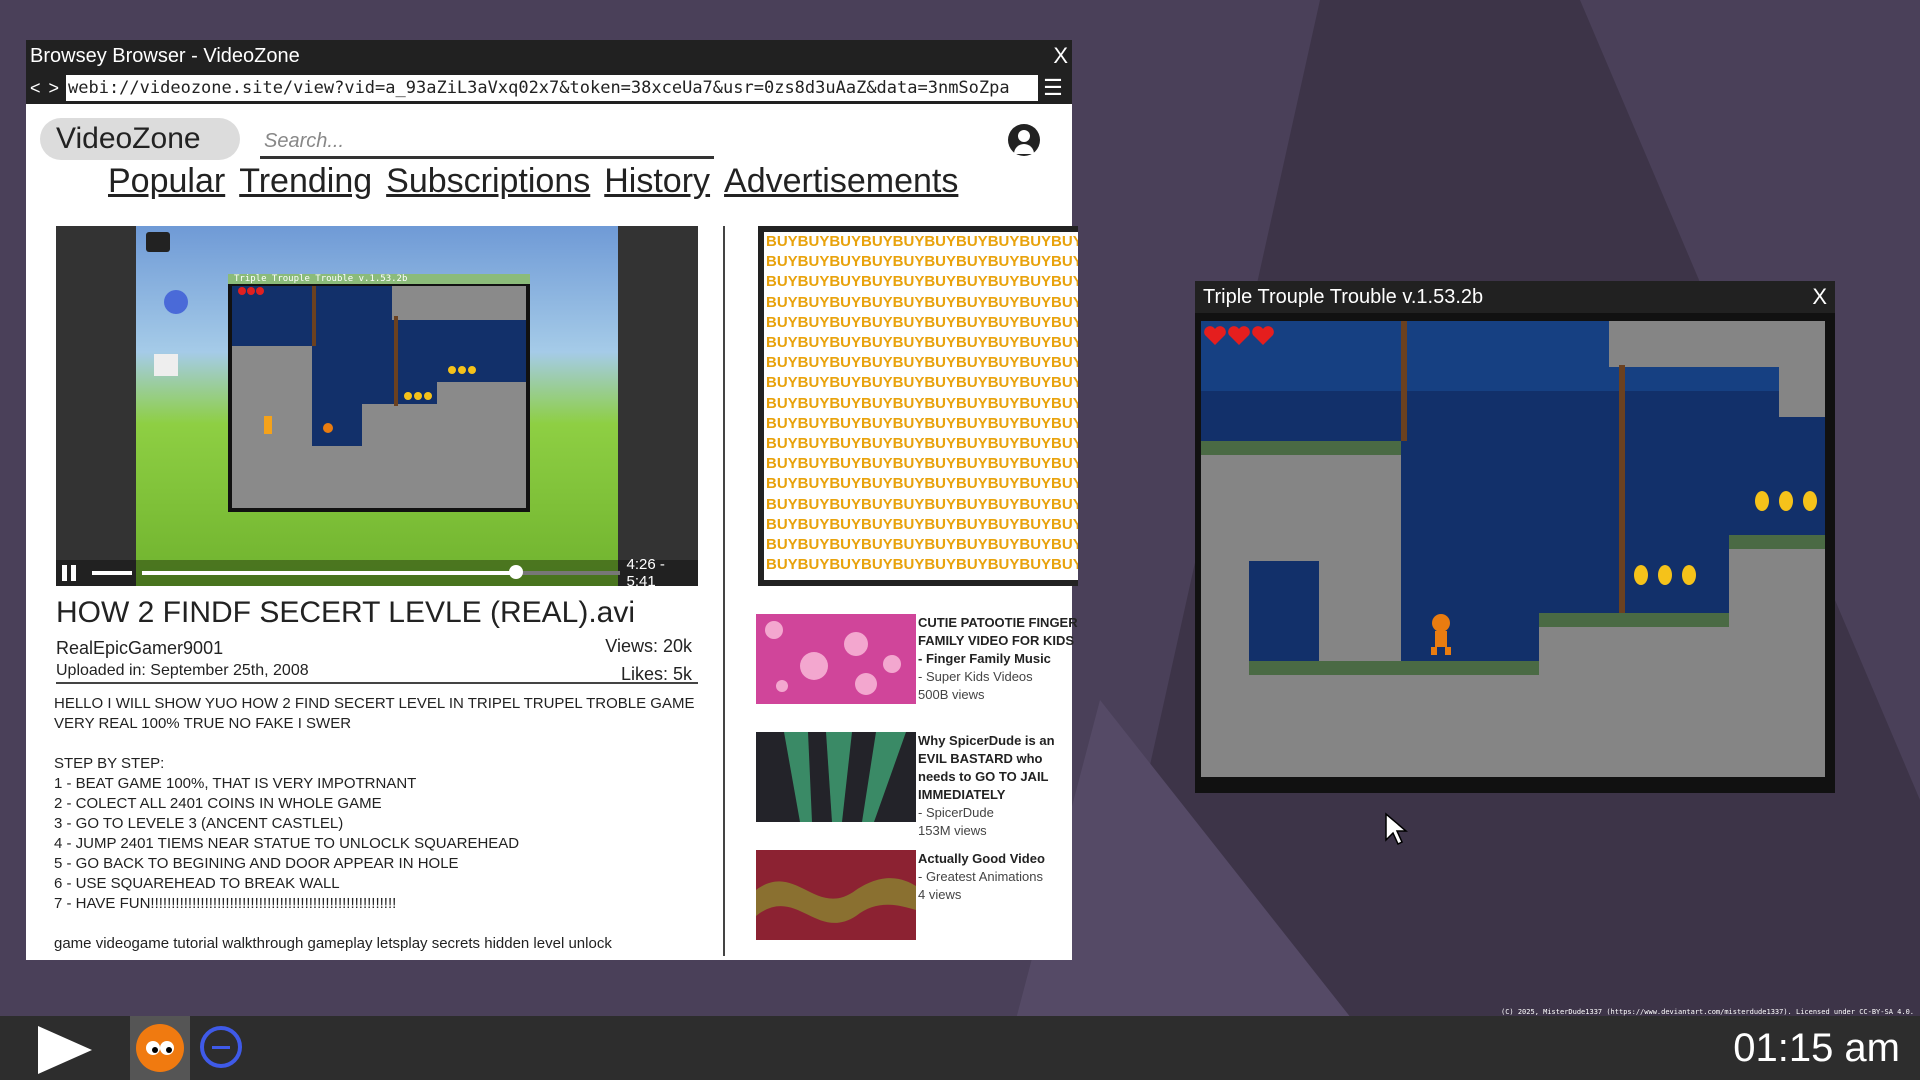  What do you see at coordinates (139, 648) in the screenshot?
I see `video-channel: RealEpicGamer9001` at bounding box center [139, 648].